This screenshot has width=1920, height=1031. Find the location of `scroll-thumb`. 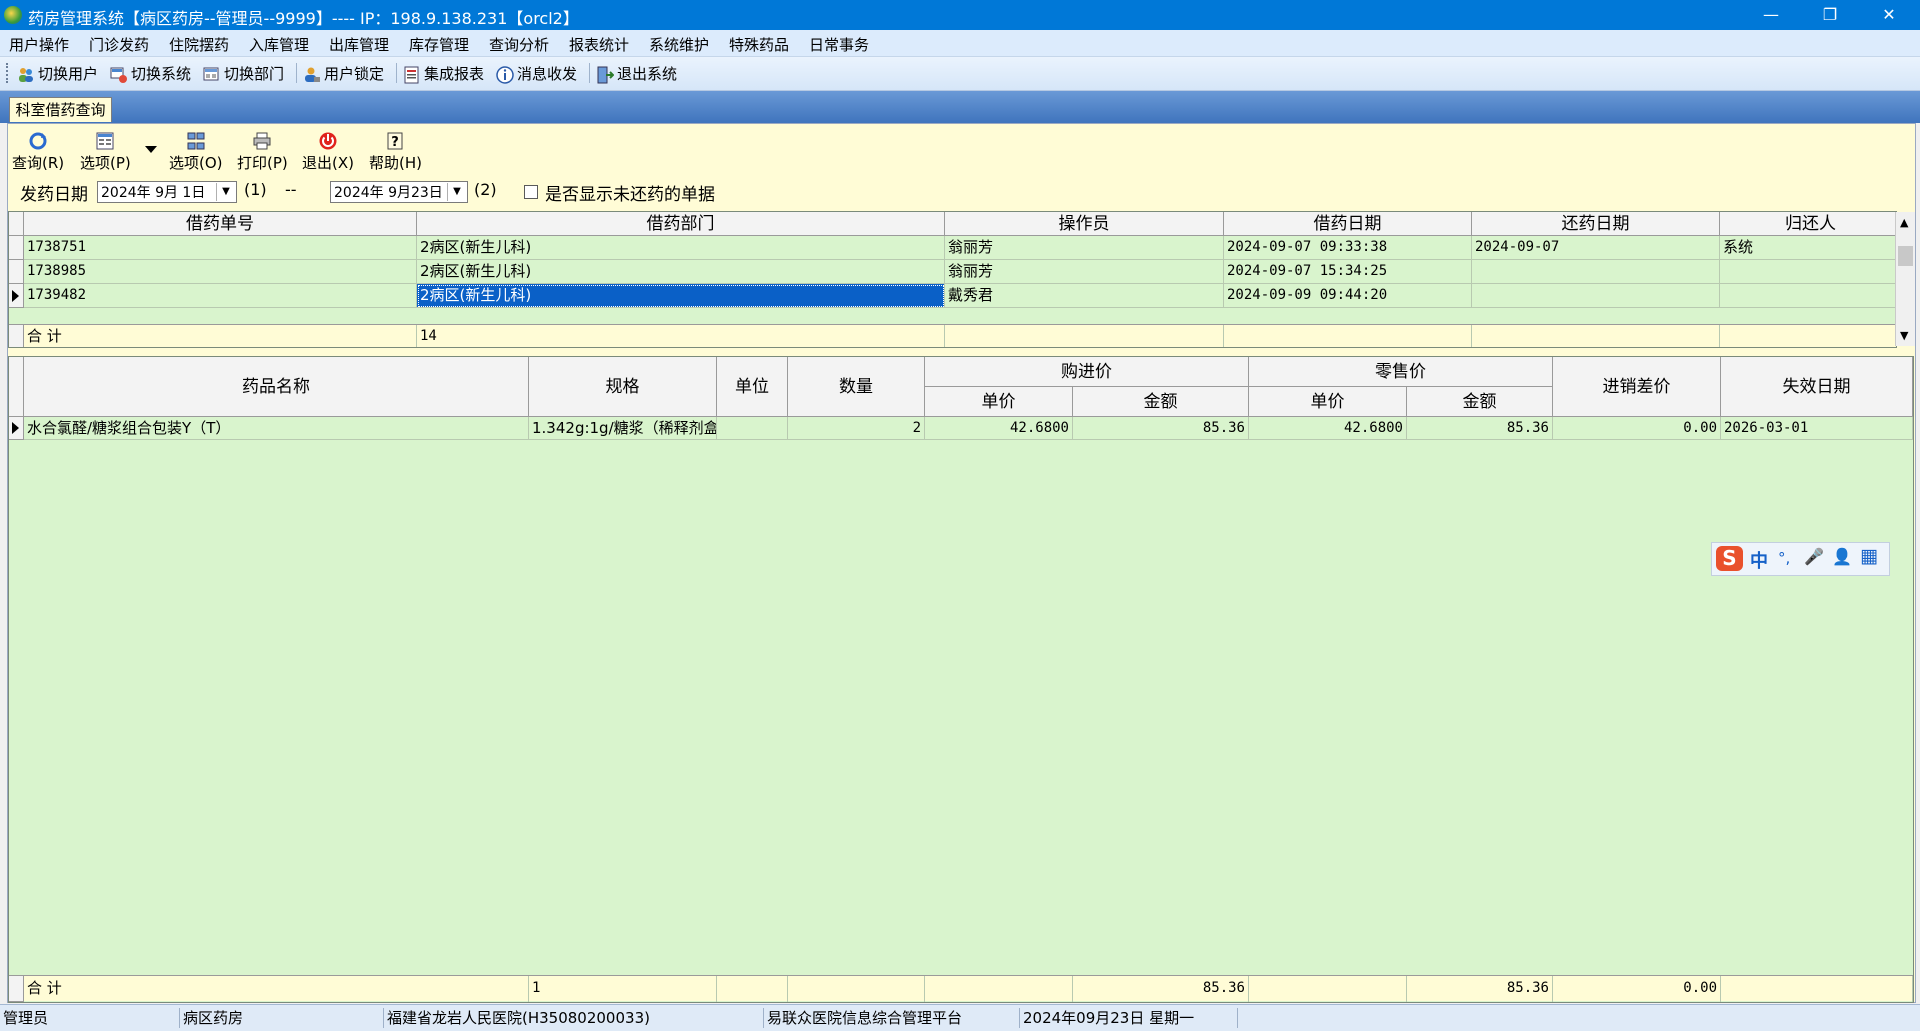

scroll-thumb is located at coordinates (1905, 256).